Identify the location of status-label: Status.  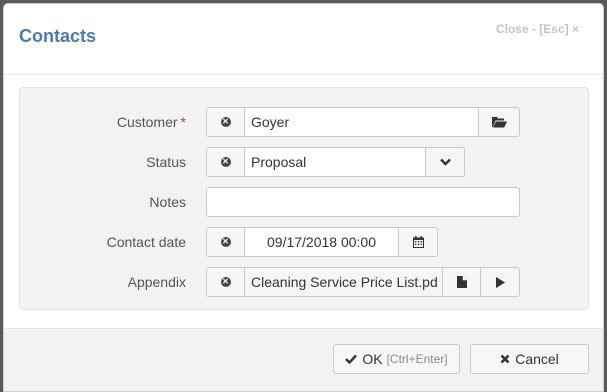
(166, 162).